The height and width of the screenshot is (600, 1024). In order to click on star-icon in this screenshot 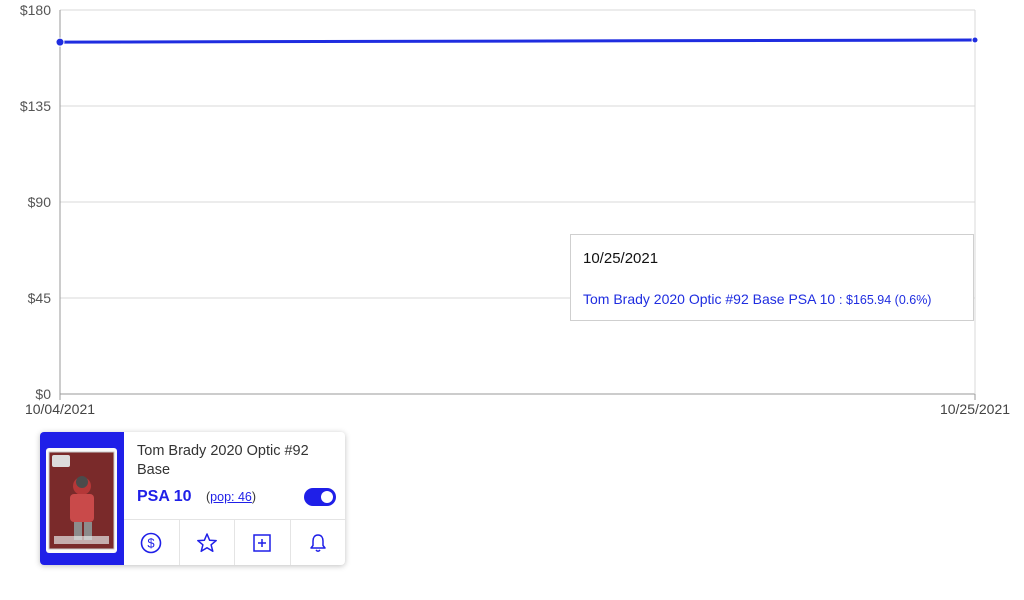, I will do `click(206, 543)`.